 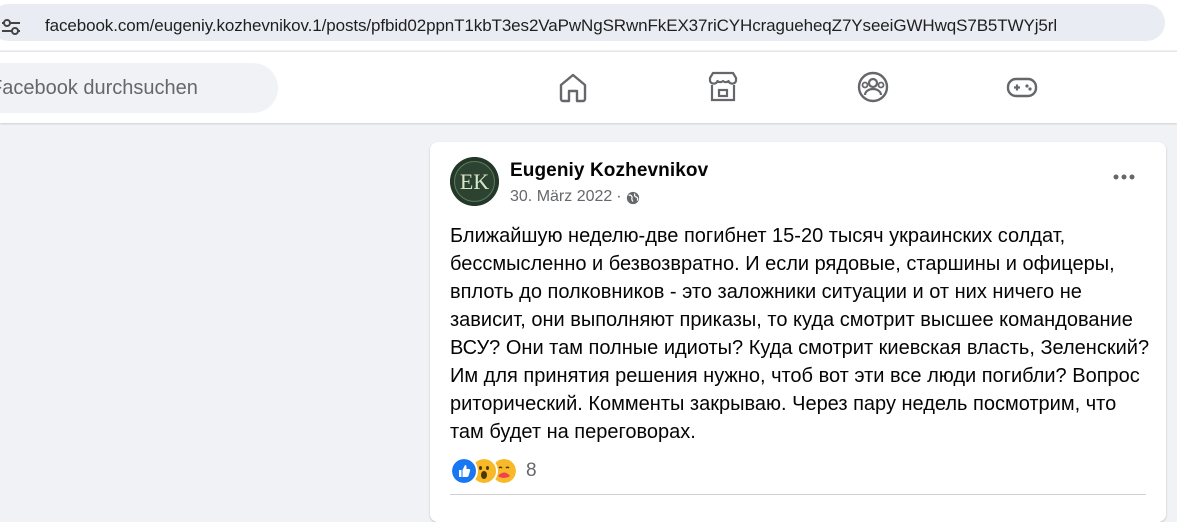 What do you see at coordinates (561, 197) in the screenshot?
I see `post-date: 30. März 2022` at bounding box center [561, 197].